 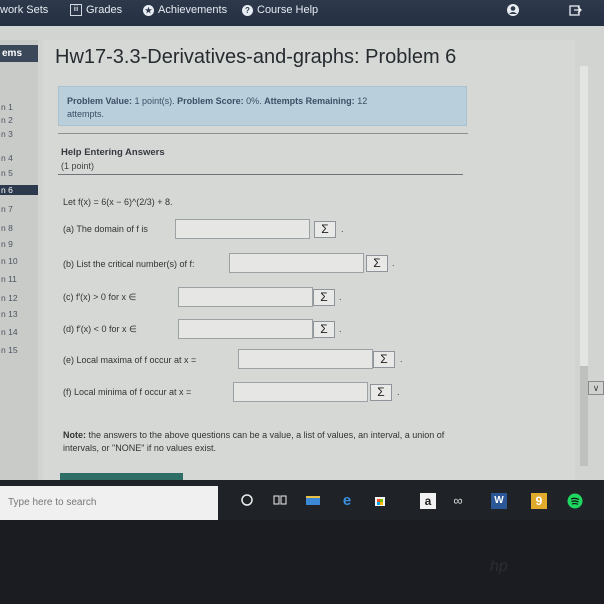 What do you see at coordinates (313, 501) in the screenshot?
I see `file-explorer-icon` at bounding box center [313, 501].